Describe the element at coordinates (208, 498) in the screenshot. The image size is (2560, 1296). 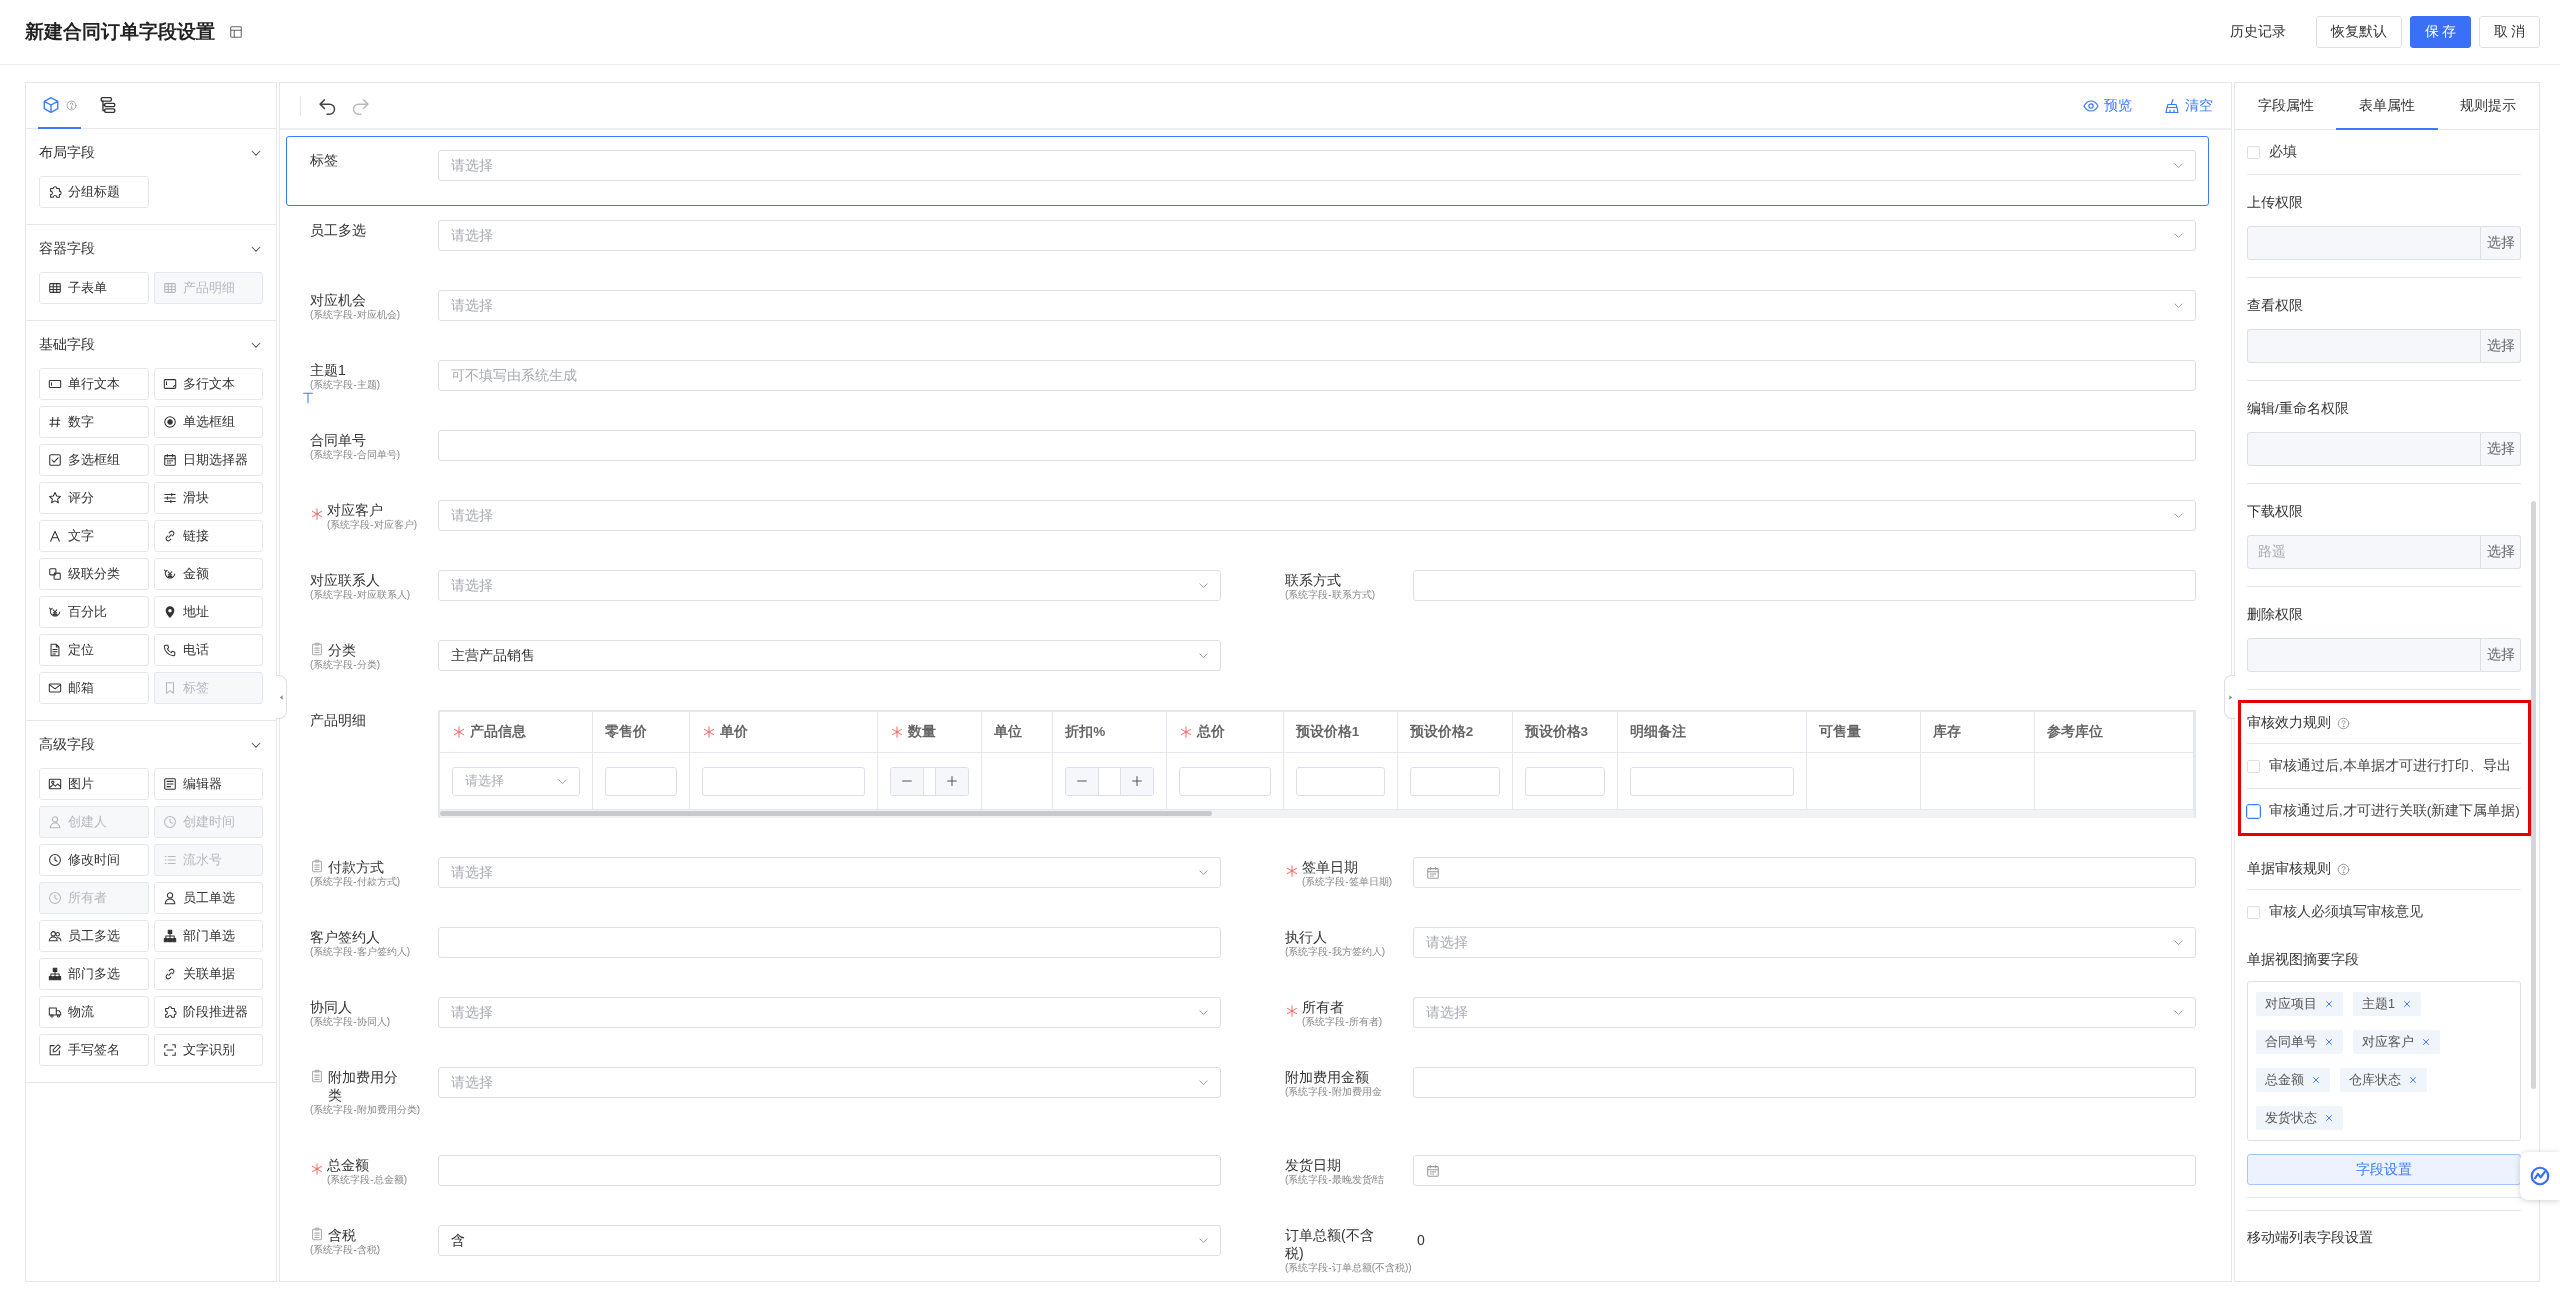
I see `field-type-item: 滑块` at that location.